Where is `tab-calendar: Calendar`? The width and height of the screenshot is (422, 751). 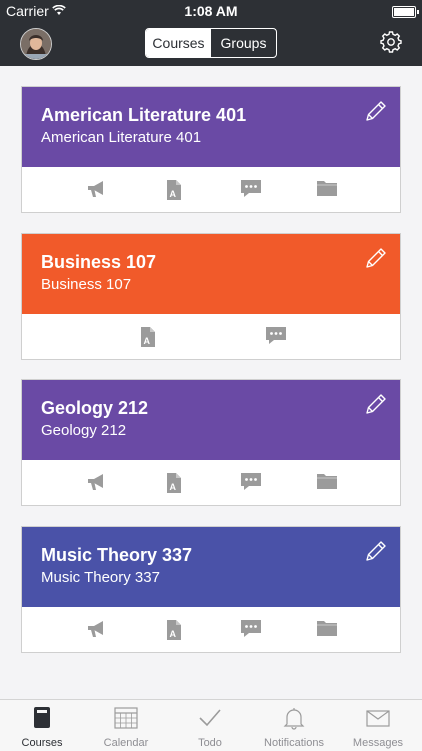
tab-calendar: Calendar is located at coordinates (126, 725).